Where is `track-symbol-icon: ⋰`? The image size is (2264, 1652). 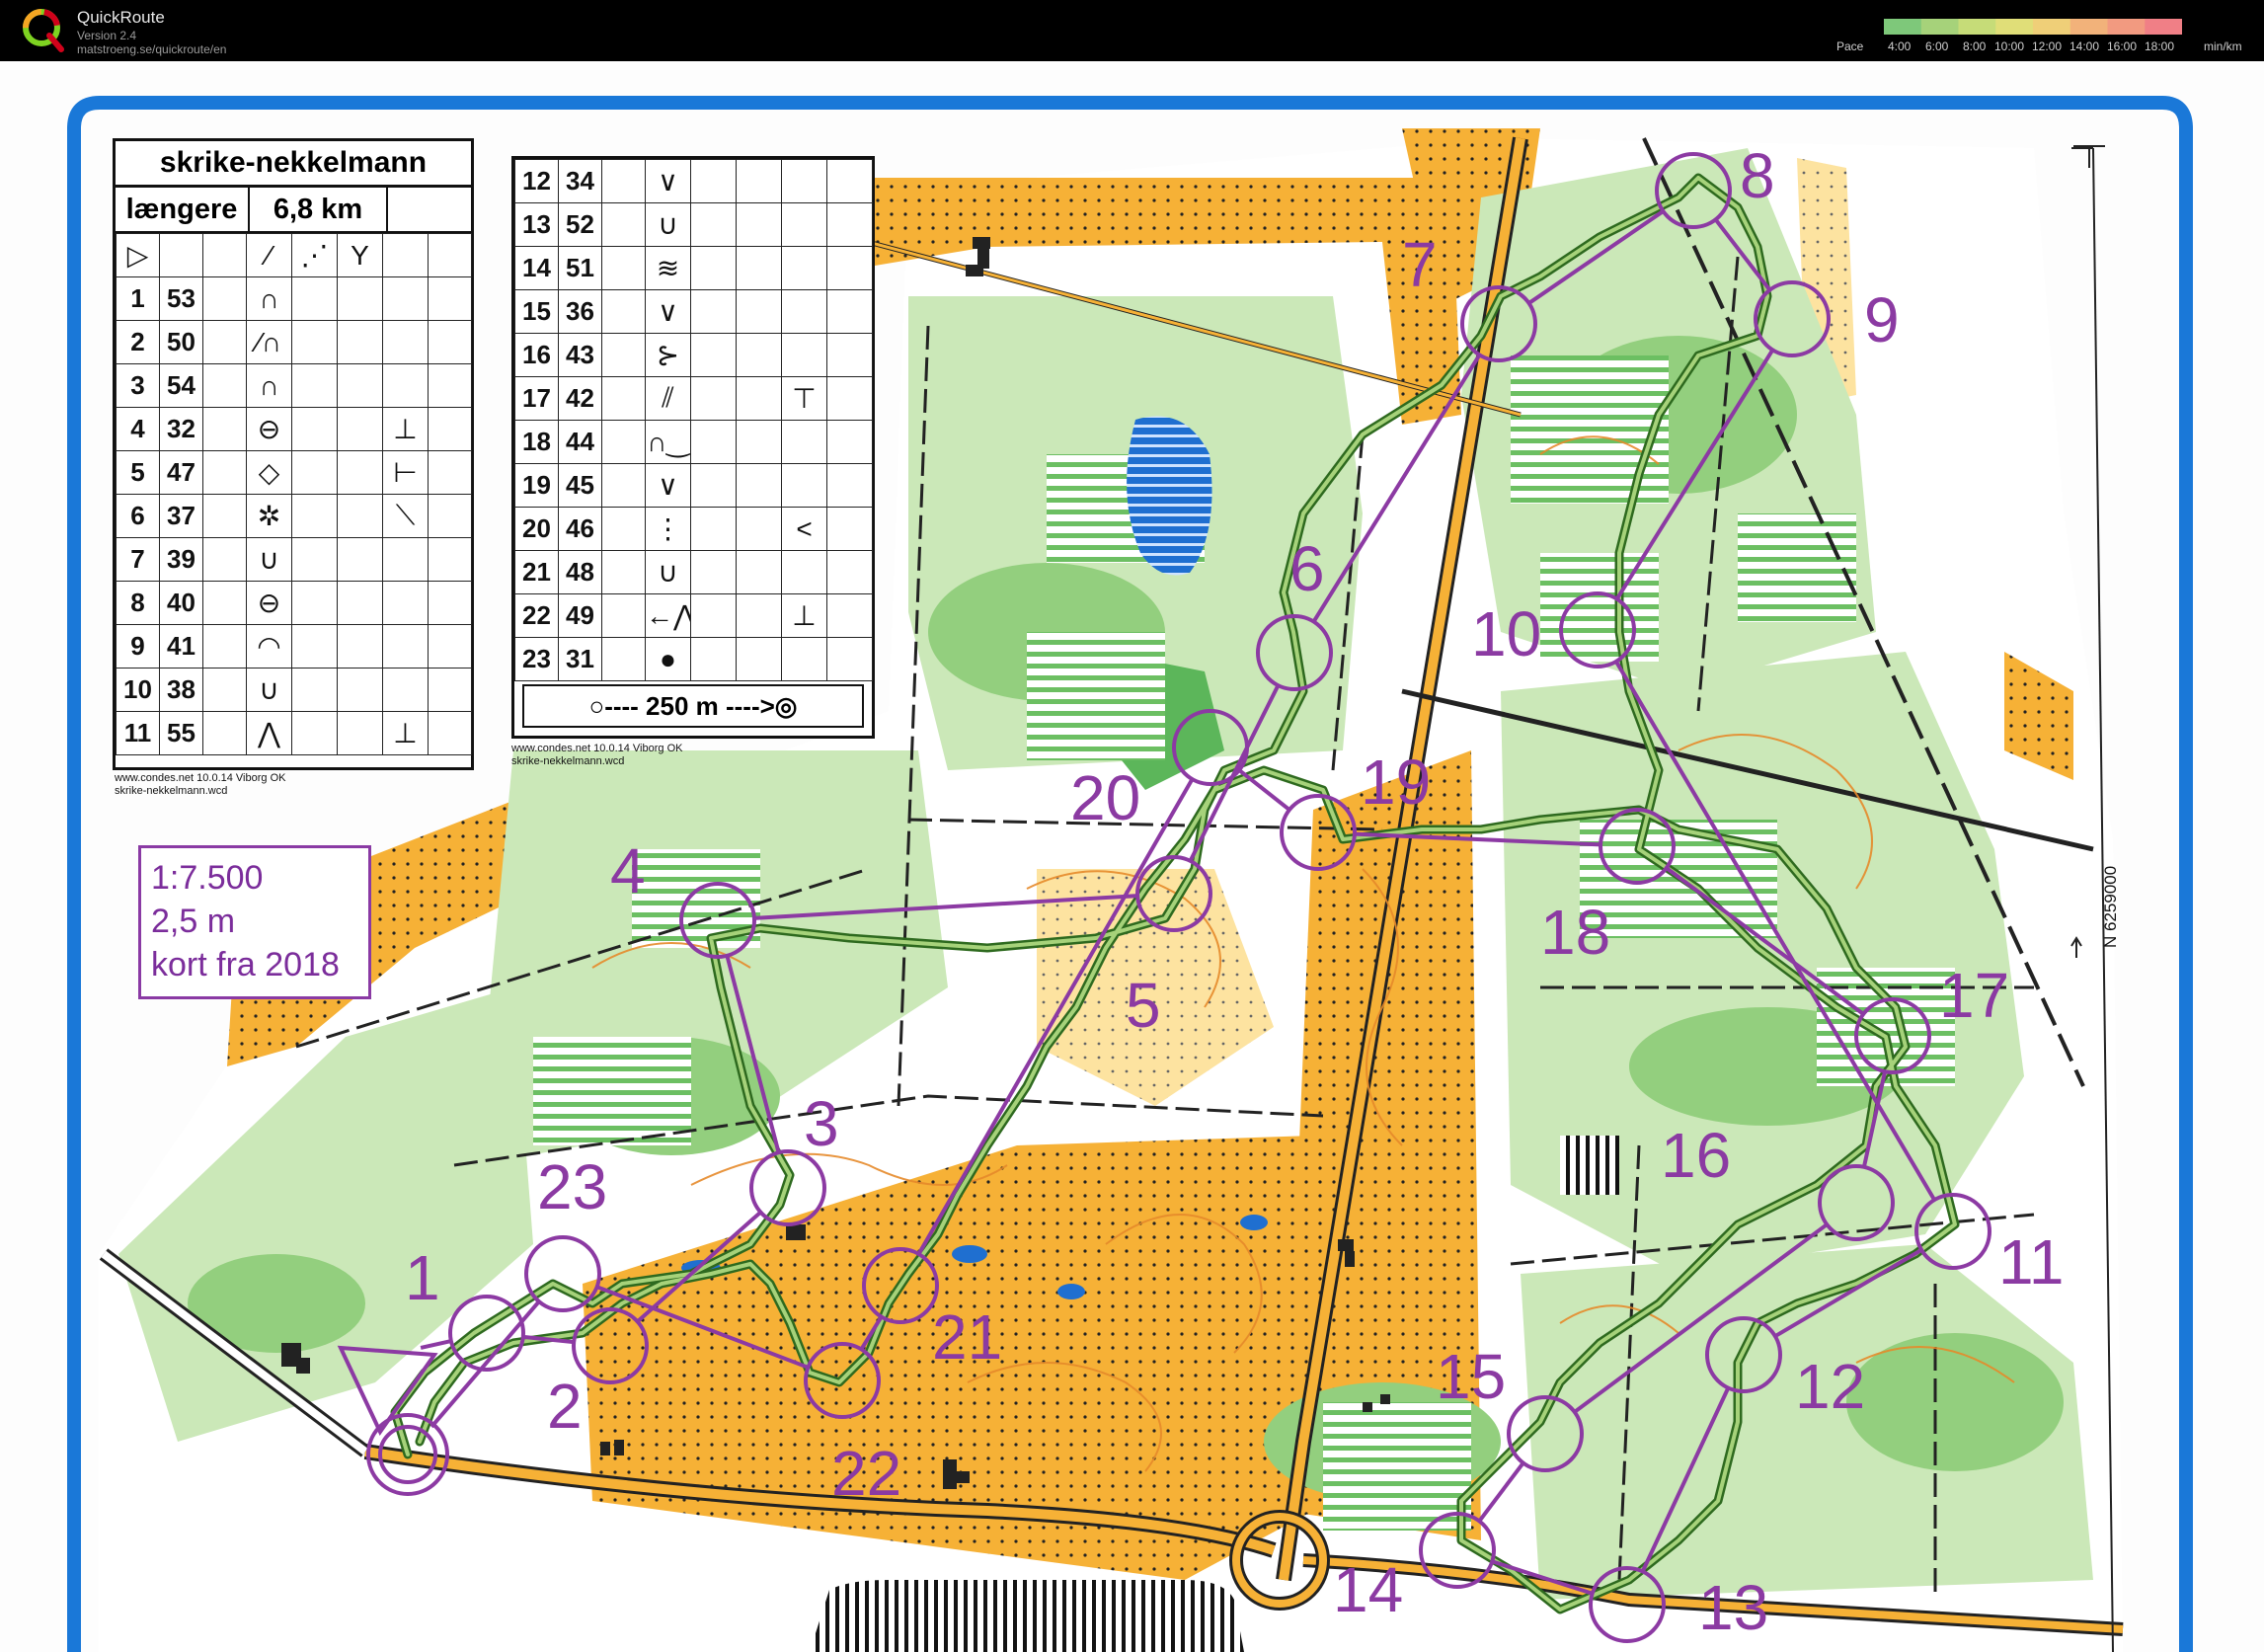 track-symbol-icon: ⋰ is located at coordinates (315, 255).